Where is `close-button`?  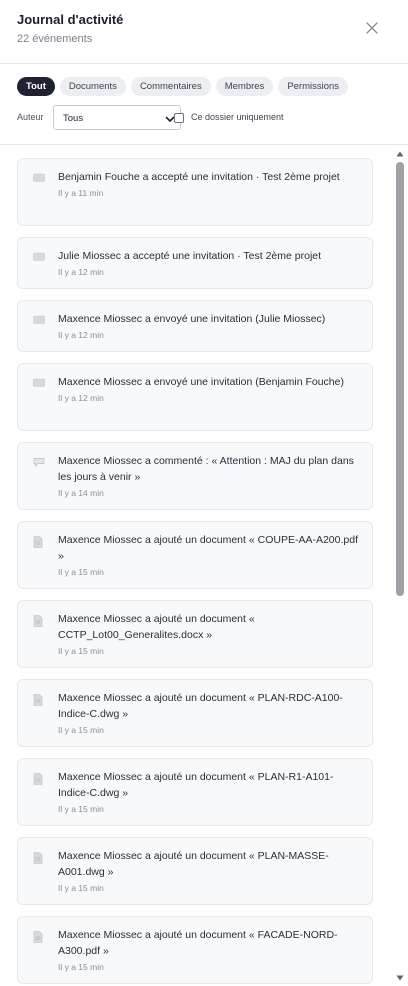 close-button is located at coordinates (372, 28).